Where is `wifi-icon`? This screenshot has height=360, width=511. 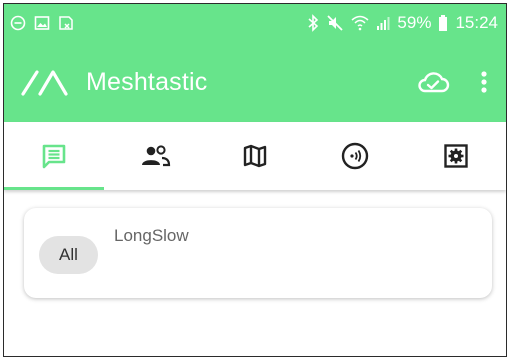
wifi-icon is located at coordinates (360, 23).